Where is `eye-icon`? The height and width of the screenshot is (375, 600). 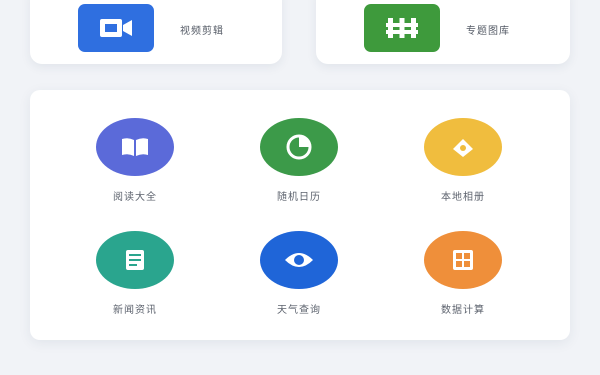
eye-icon is located at coordinates (299, 260).